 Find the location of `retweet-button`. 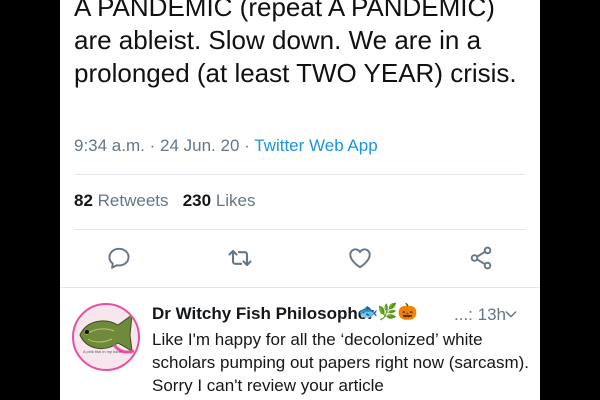

retweet-button is located at coordinates (240, 258).